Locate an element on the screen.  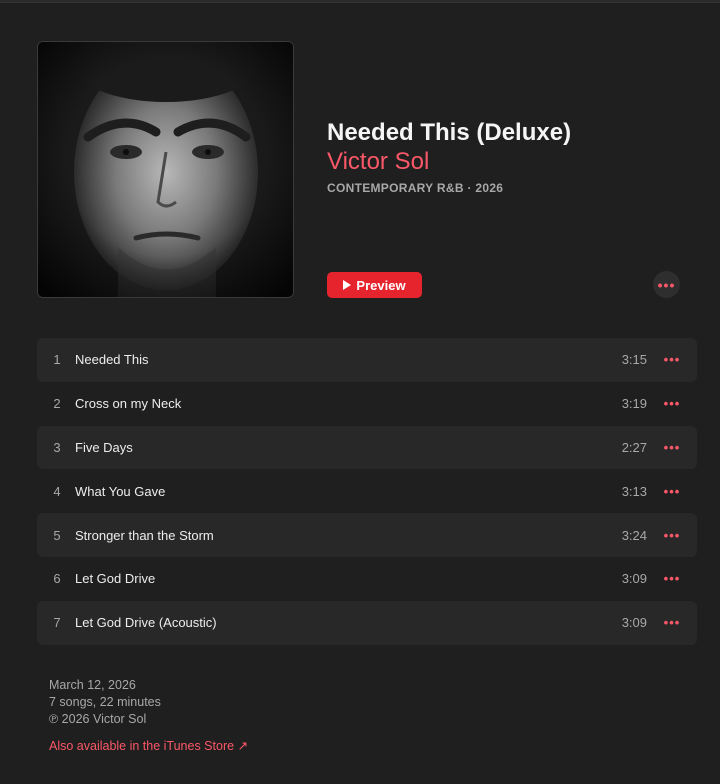
window-top-border is located at coordinates (360, 1).